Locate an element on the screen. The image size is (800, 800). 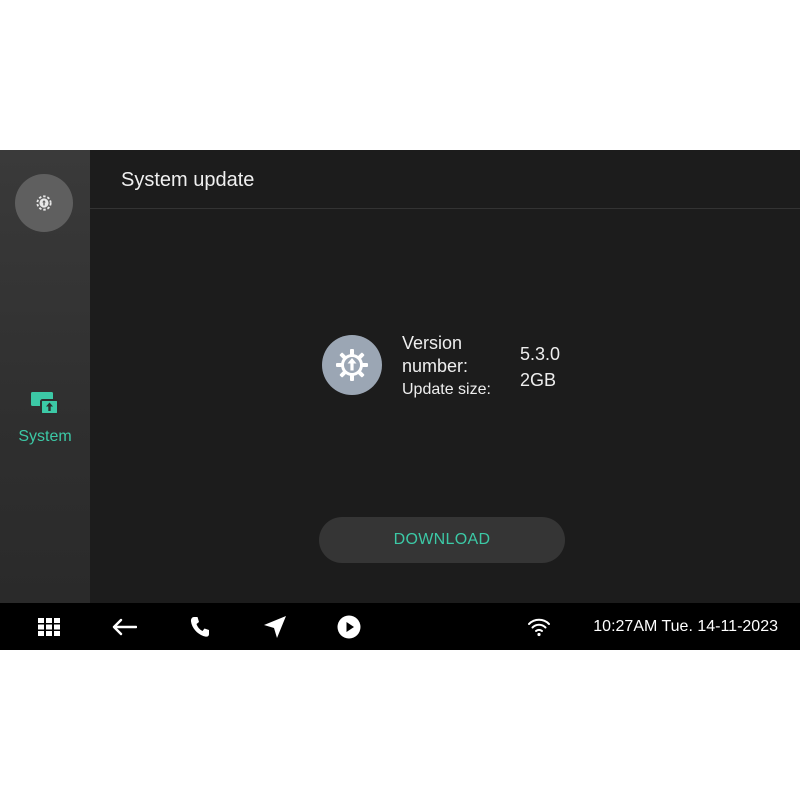
settings-button is located at coordinates (44, 203).